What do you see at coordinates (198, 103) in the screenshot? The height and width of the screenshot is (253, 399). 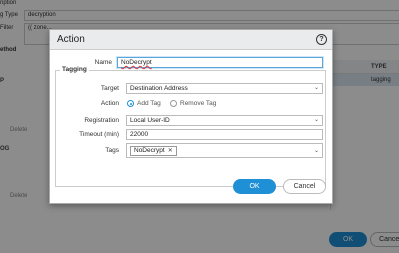 I see `remove-tag-label: Remove Tag` at bounding box center [198, 103].